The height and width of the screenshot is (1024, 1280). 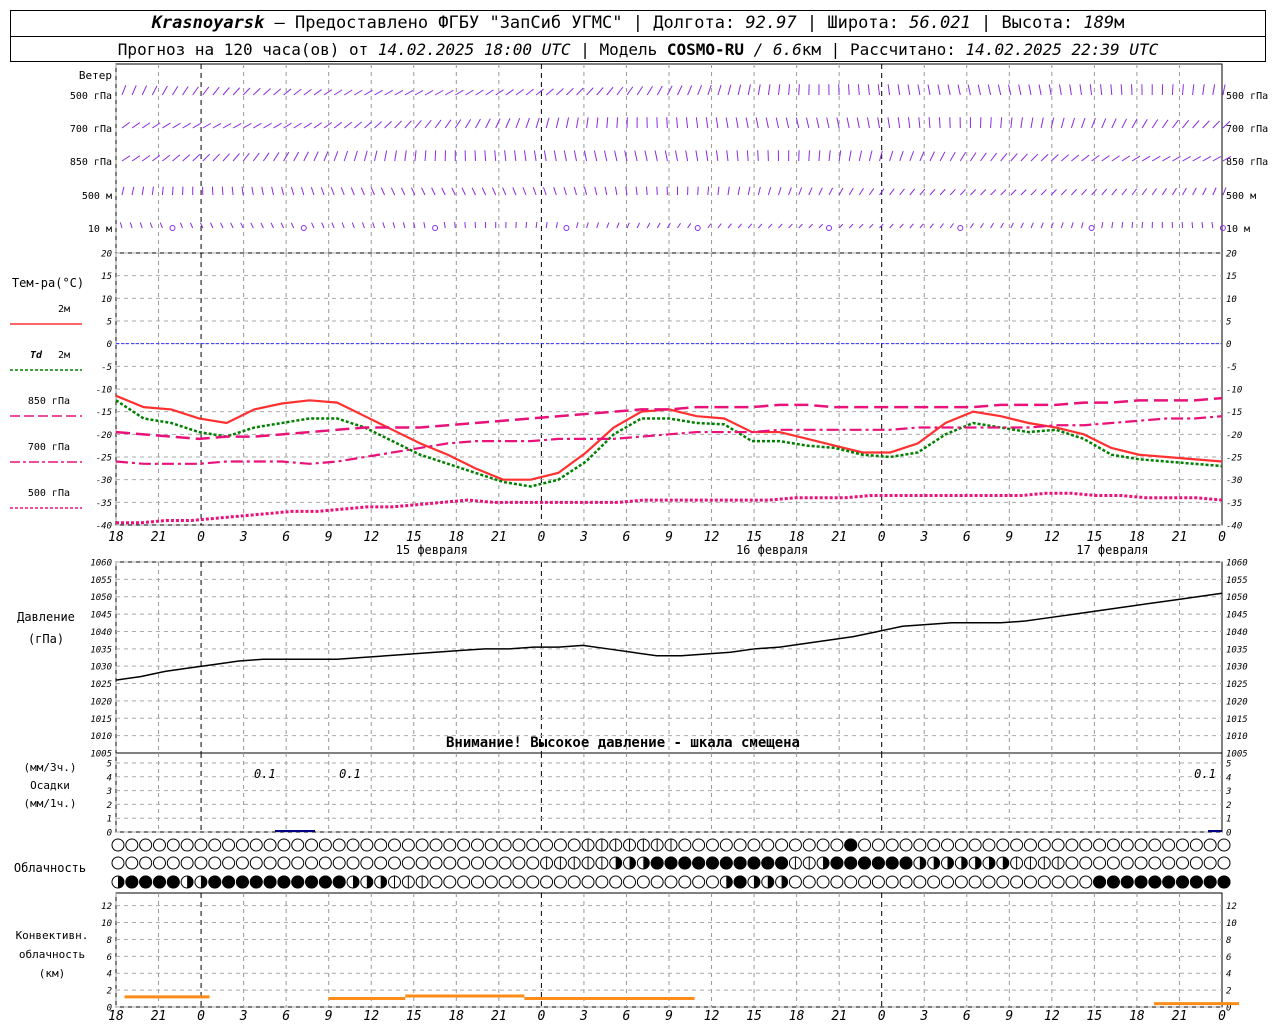 What do you see at coordinates (967, 1016) in the screenshot?
I see `conv-hour-label: 6` at bounding box center [967, 1016].